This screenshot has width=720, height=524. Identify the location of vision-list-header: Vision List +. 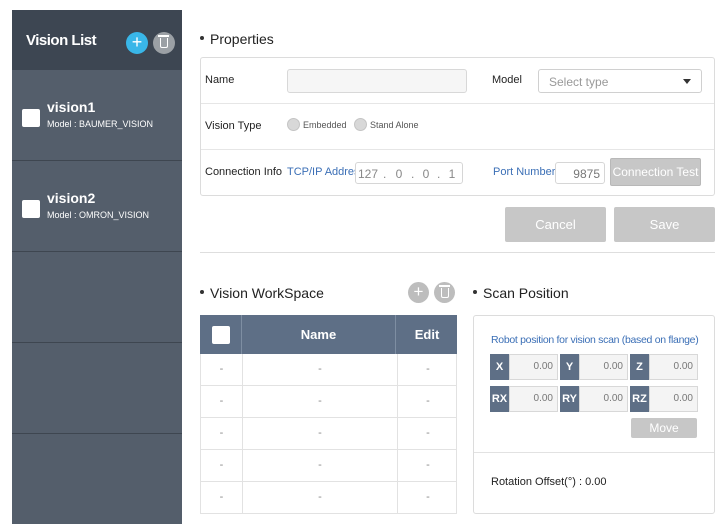
(97, 40).